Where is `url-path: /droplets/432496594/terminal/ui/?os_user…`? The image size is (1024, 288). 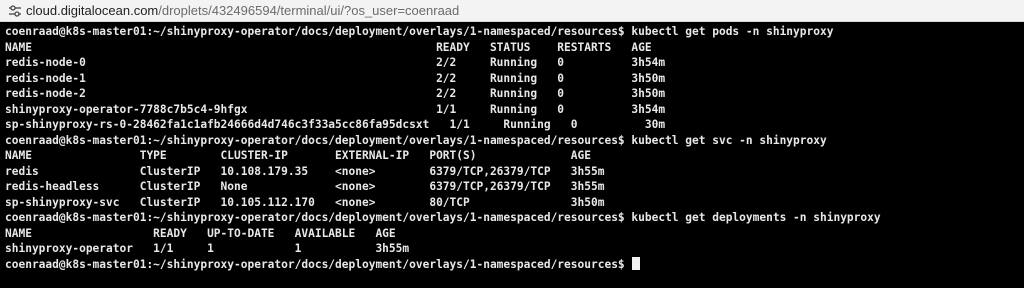 url-path: /droplets/432496594/terminal/ui/?os_user… is located at coordinates (309, 10).